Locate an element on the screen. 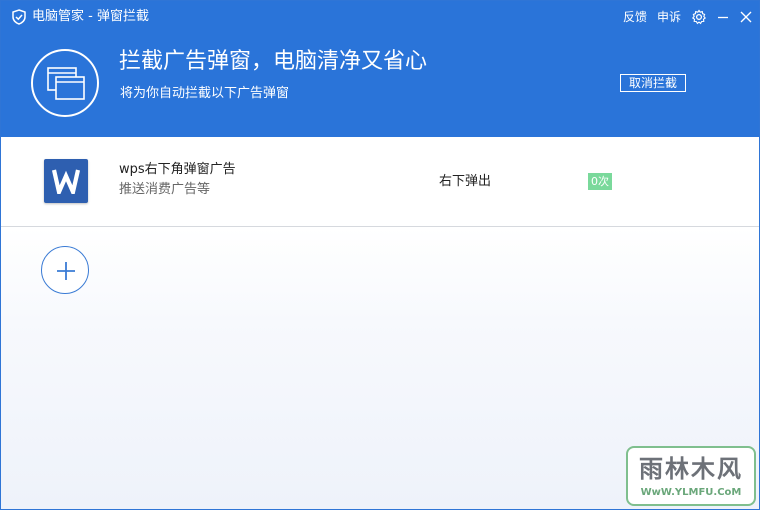  shield-logo-icon is located at coordinates (19, 17).